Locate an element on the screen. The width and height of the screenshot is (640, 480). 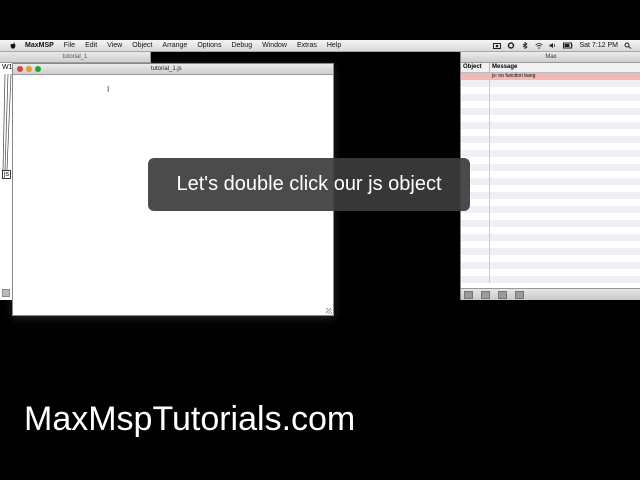
console-toolbar is located at coordinates (550, 294).